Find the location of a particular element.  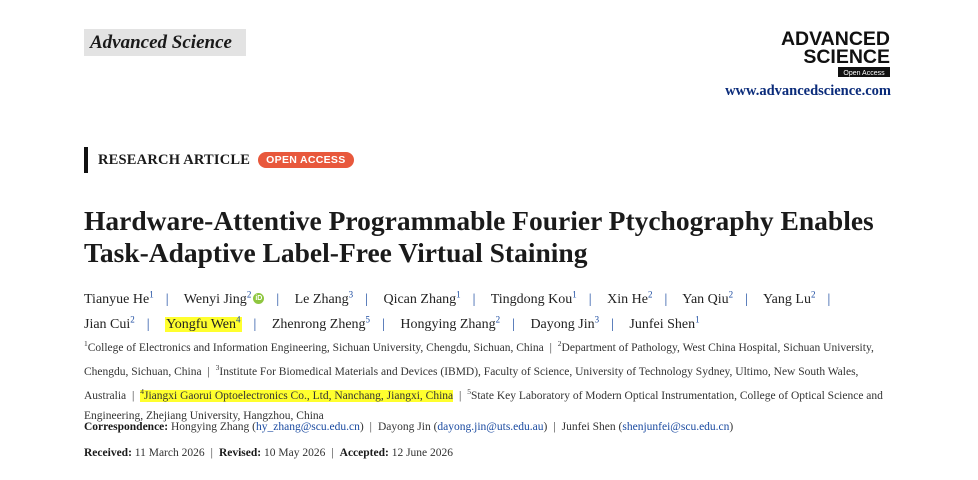

author: Yongfu Wen4 is located at coordinates (203, 323).